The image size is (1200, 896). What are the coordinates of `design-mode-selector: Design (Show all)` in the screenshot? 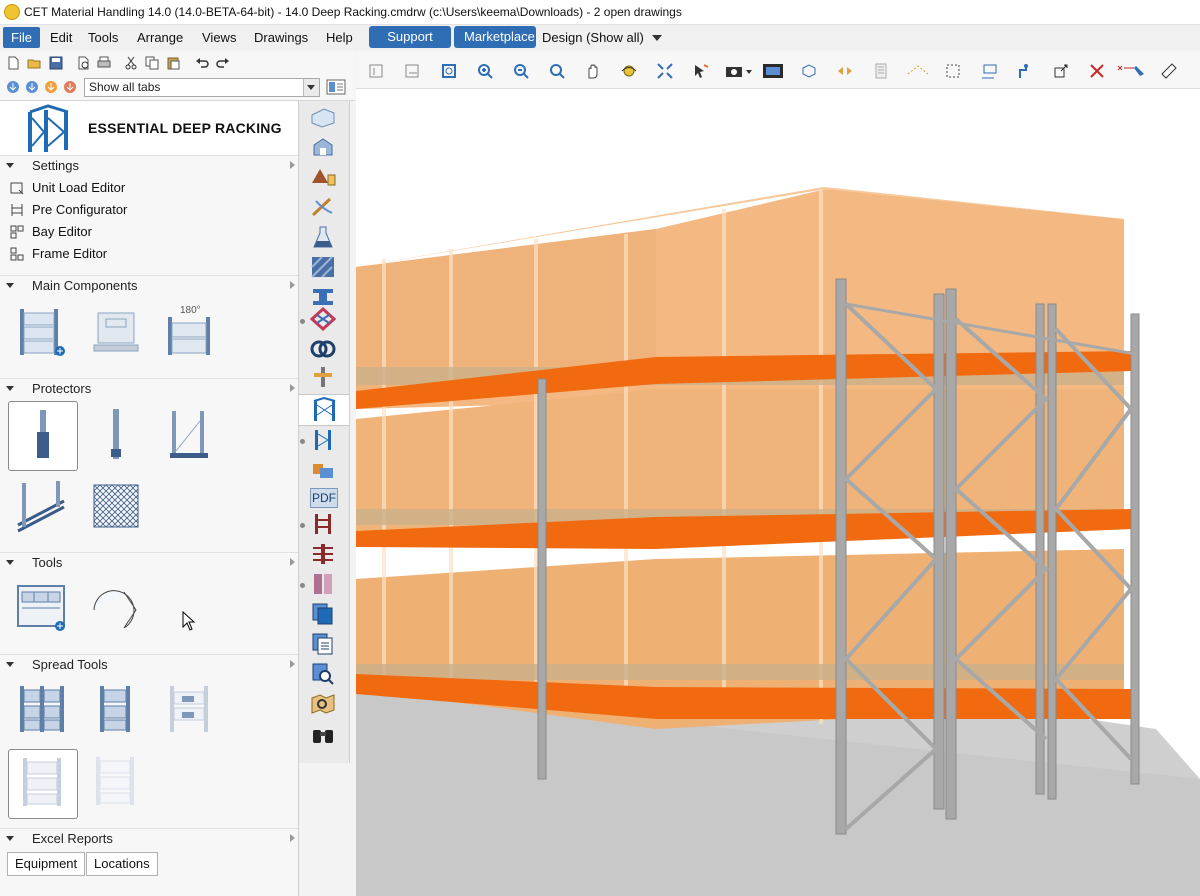 It's located at (593, 37).